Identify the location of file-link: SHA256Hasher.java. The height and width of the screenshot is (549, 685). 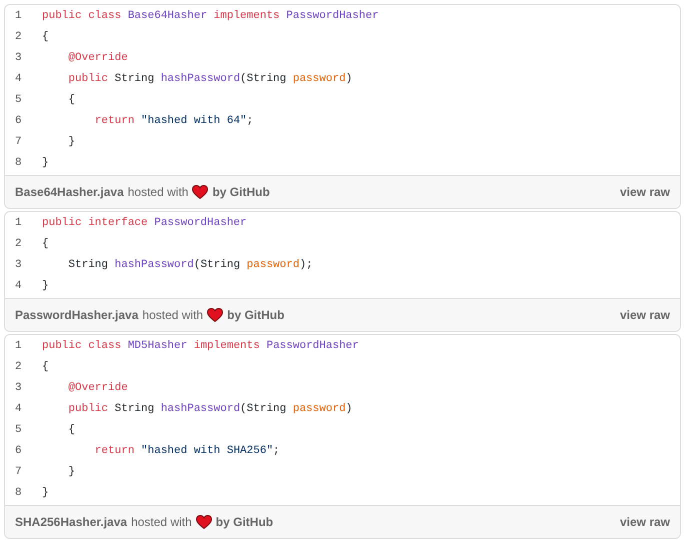
(71, 522).